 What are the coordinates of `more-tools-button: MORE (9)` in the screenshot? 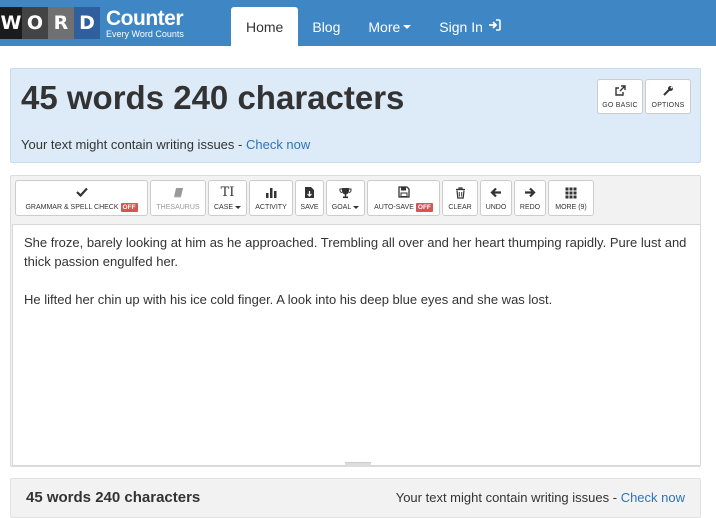 It's located at (571, 198).